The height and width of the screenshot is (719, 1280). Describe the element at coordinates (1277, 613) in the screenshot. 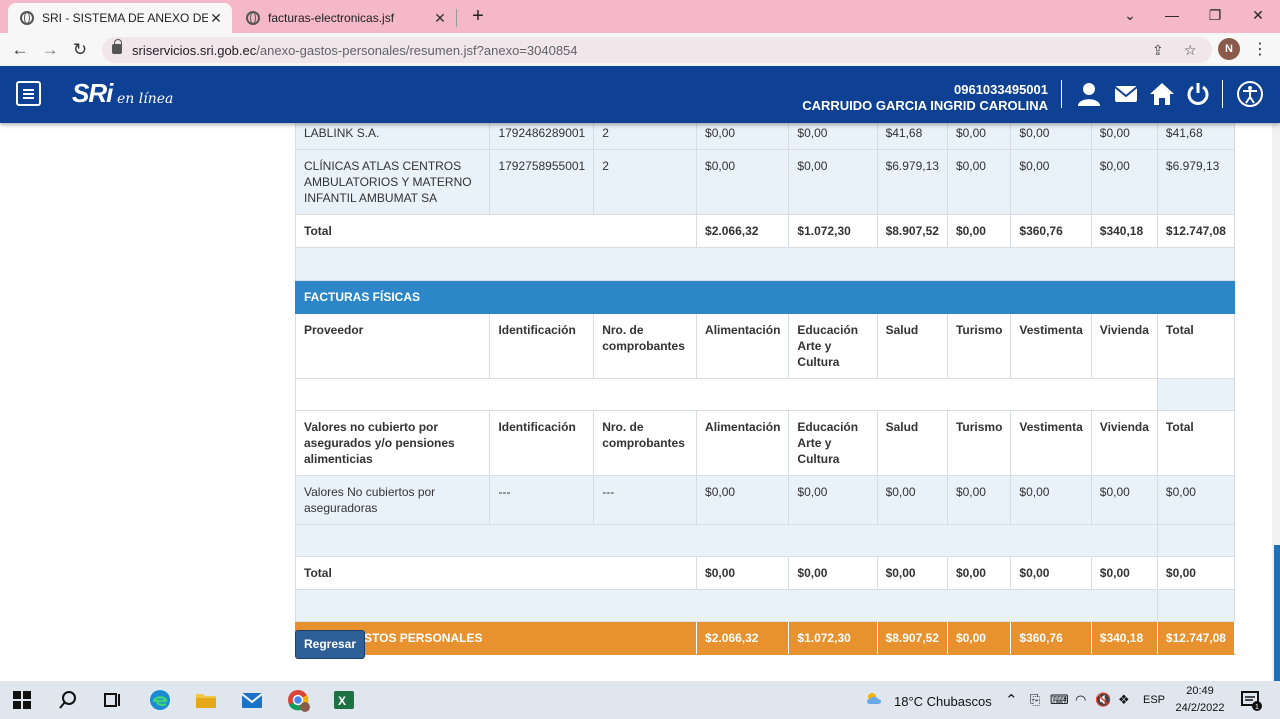

I see `scrollbar-thumb` at that location.